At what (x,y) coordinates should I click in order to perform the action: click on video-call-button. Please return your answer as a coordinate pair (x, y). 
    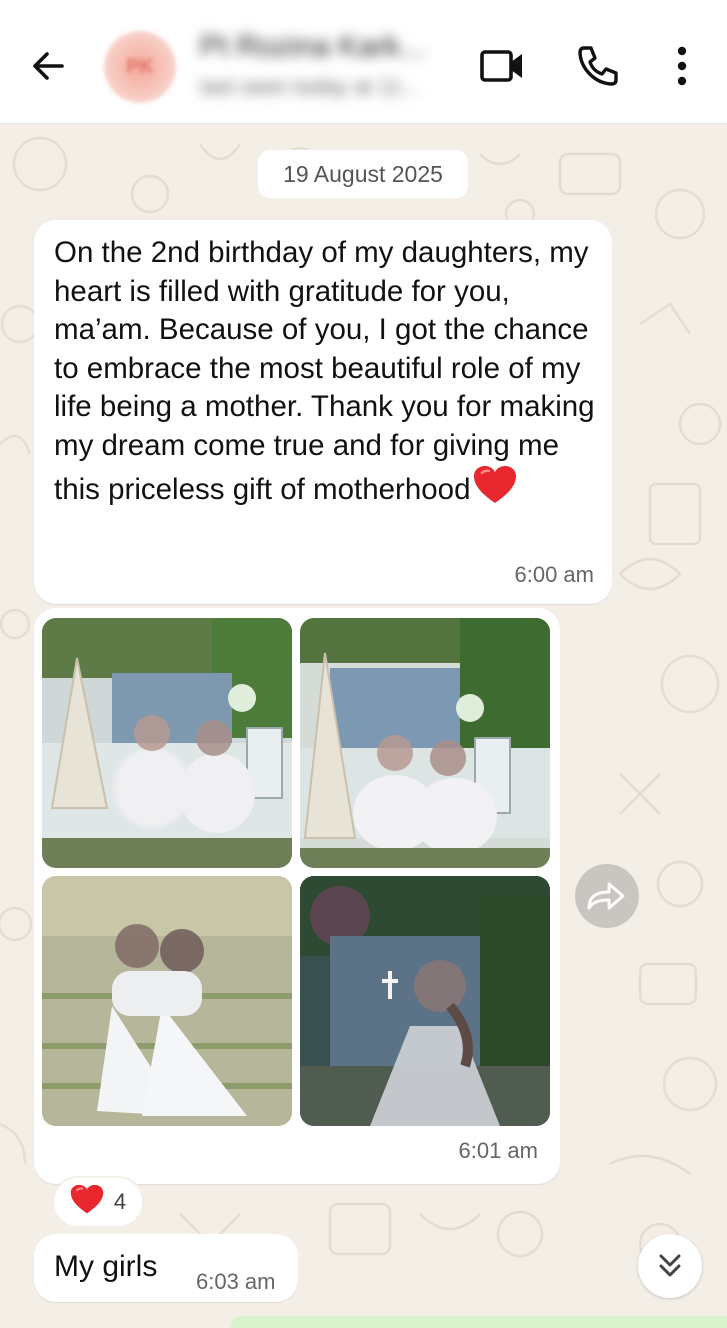
    Looking at the image, I should click on (502, 66).